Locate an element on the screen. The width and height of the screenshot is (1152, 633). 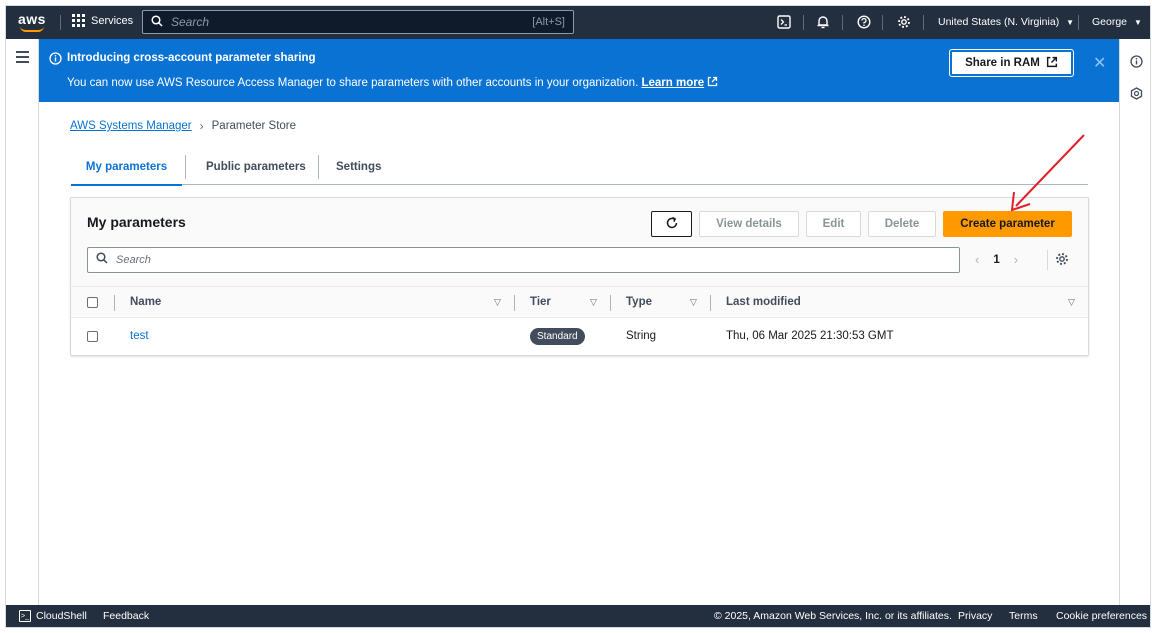
column-header-last-modified: Last modified is located at coordinates (763, 302).